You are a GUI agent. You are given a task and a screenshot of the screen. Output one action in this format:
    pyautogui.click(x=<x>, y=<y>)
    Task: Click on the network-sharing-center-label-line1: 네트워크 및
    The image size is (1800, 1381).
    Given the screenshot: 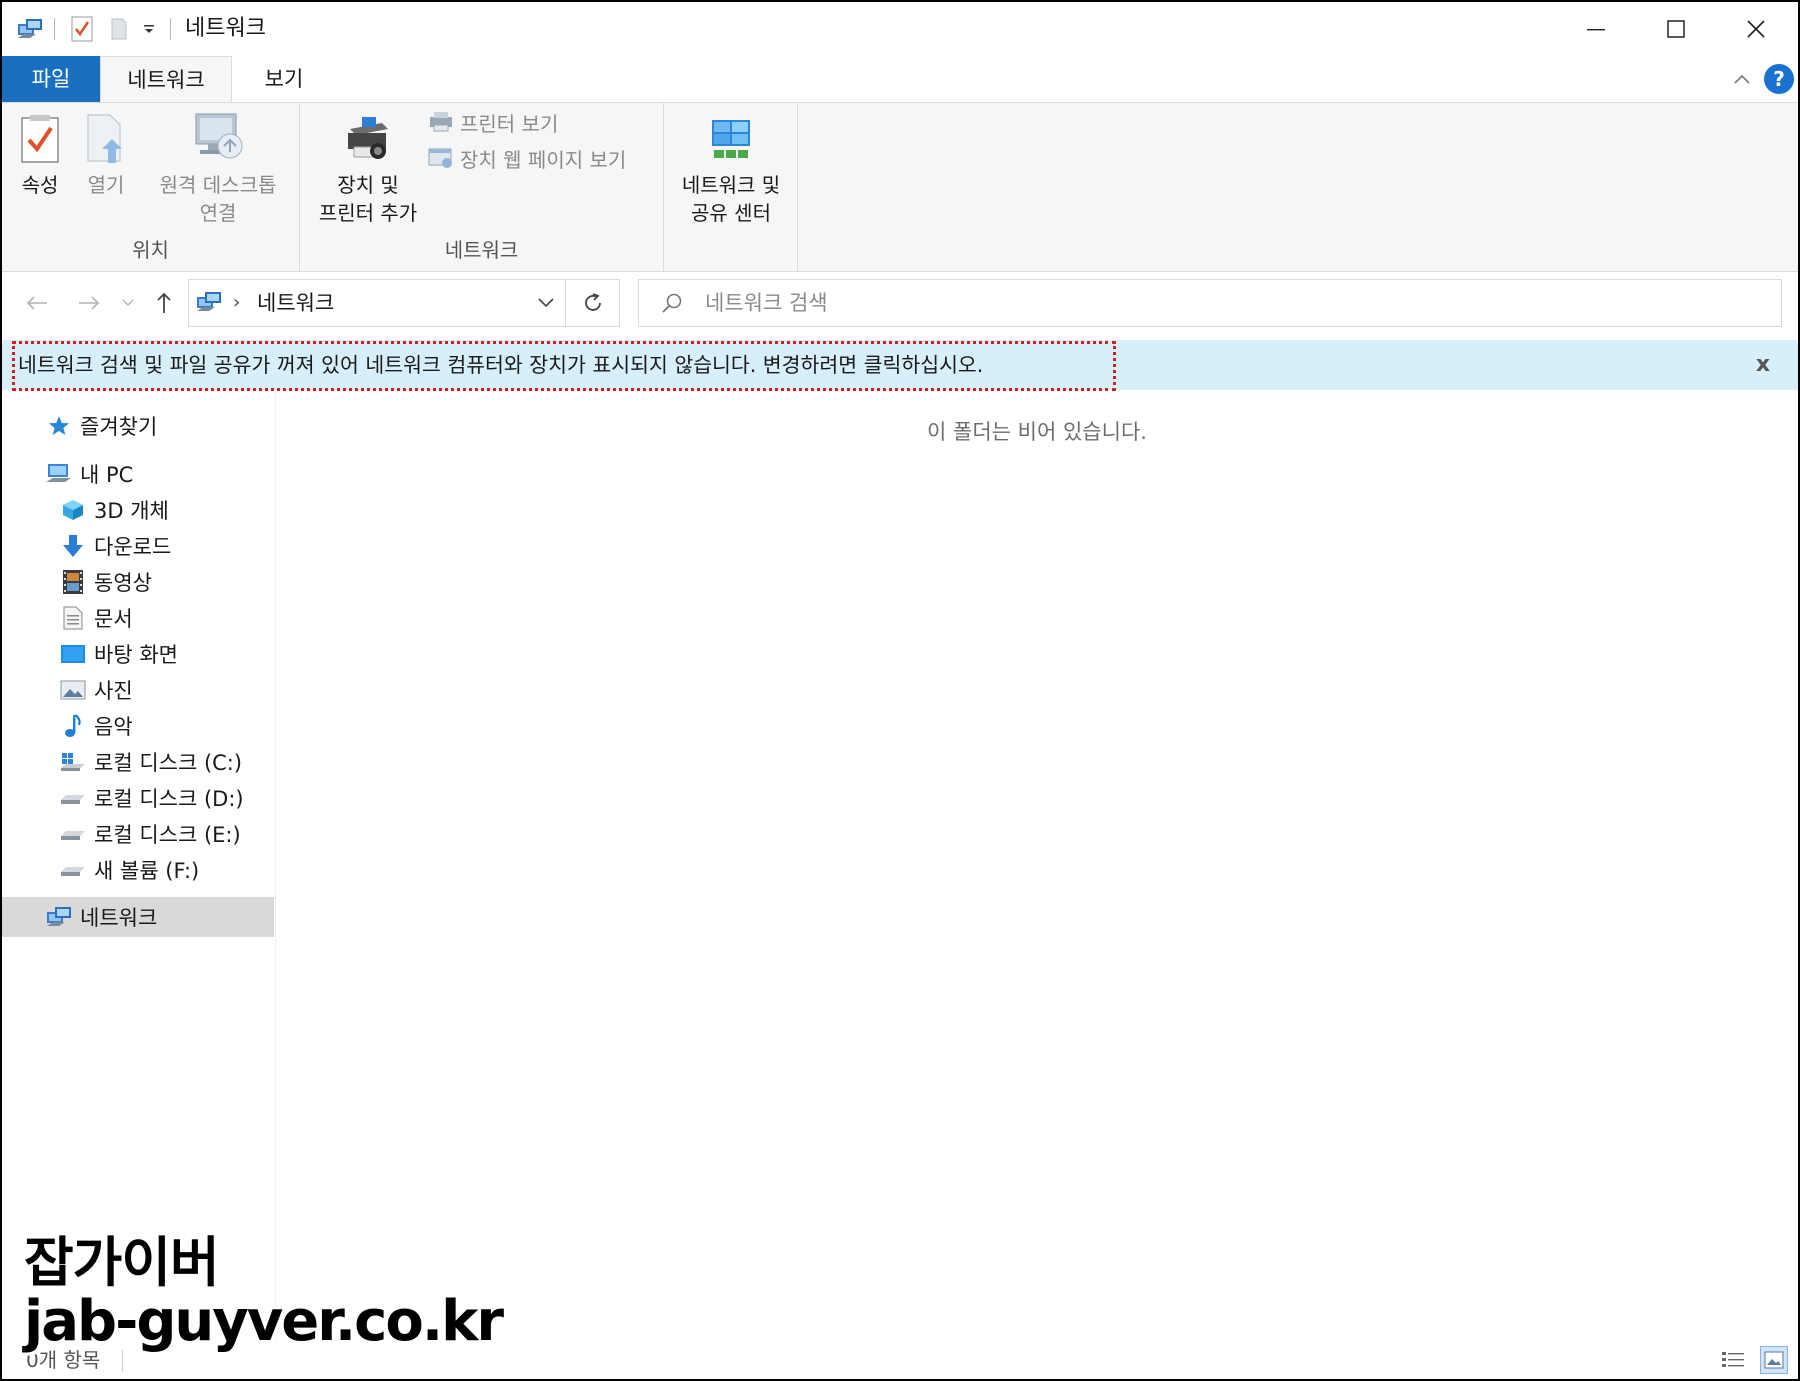 What is the action you would take?
    pyautogui.click(x=731, y=185)
    